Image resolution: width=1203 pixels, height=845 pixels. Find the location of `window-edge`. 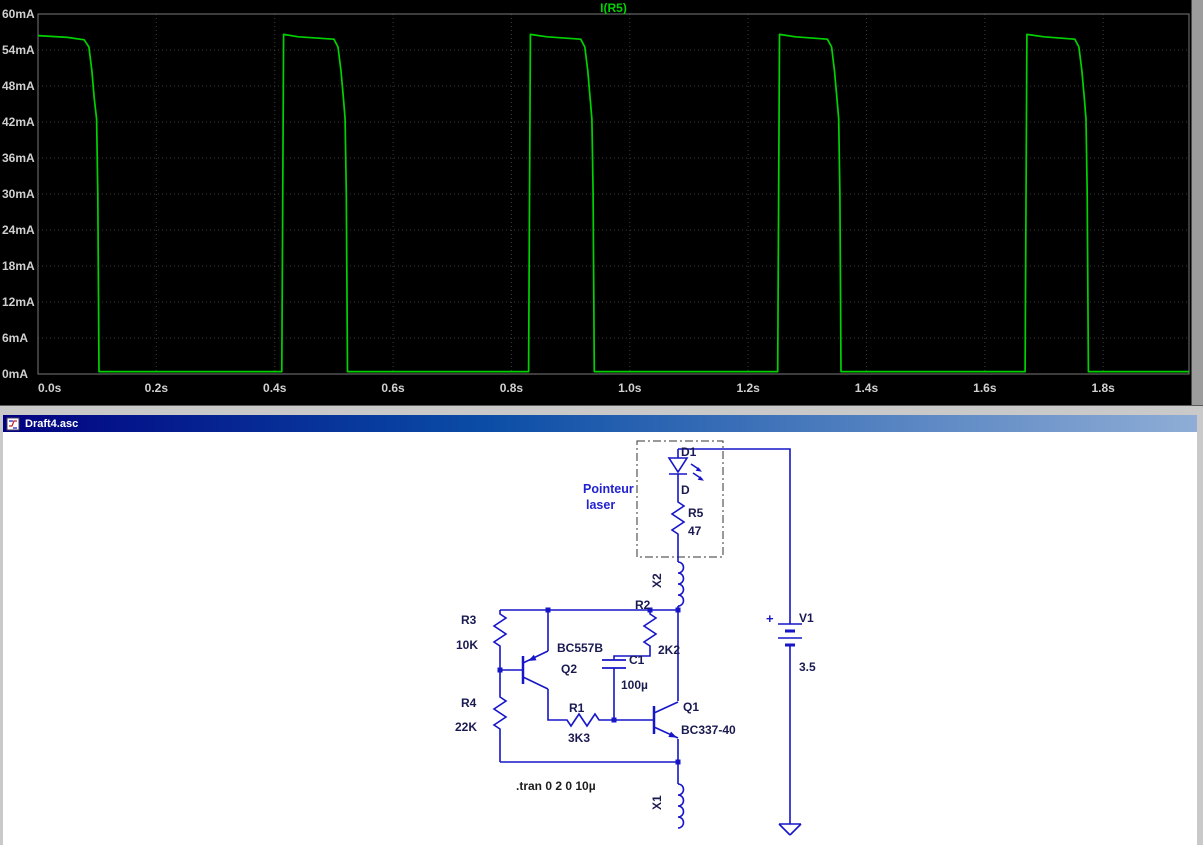

window-edge is located at coordinates (1197, 202).